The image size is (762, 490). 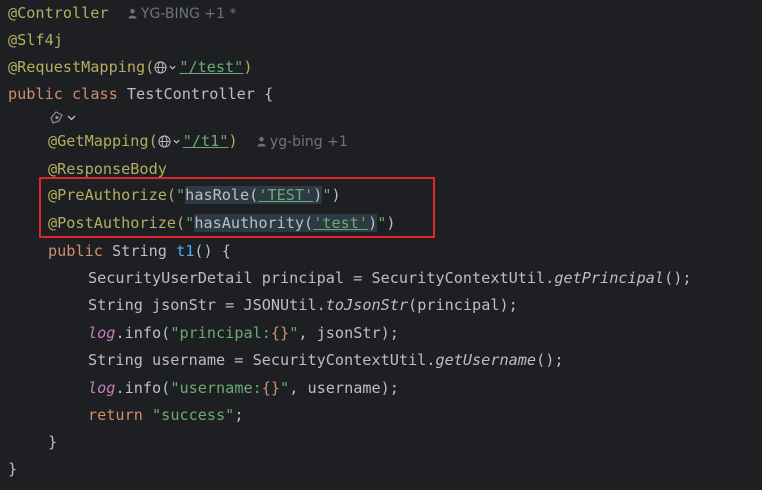 I want to click on code-line-13: log.info("principal:{}", jsonStr);, so click(x=243, y=333).